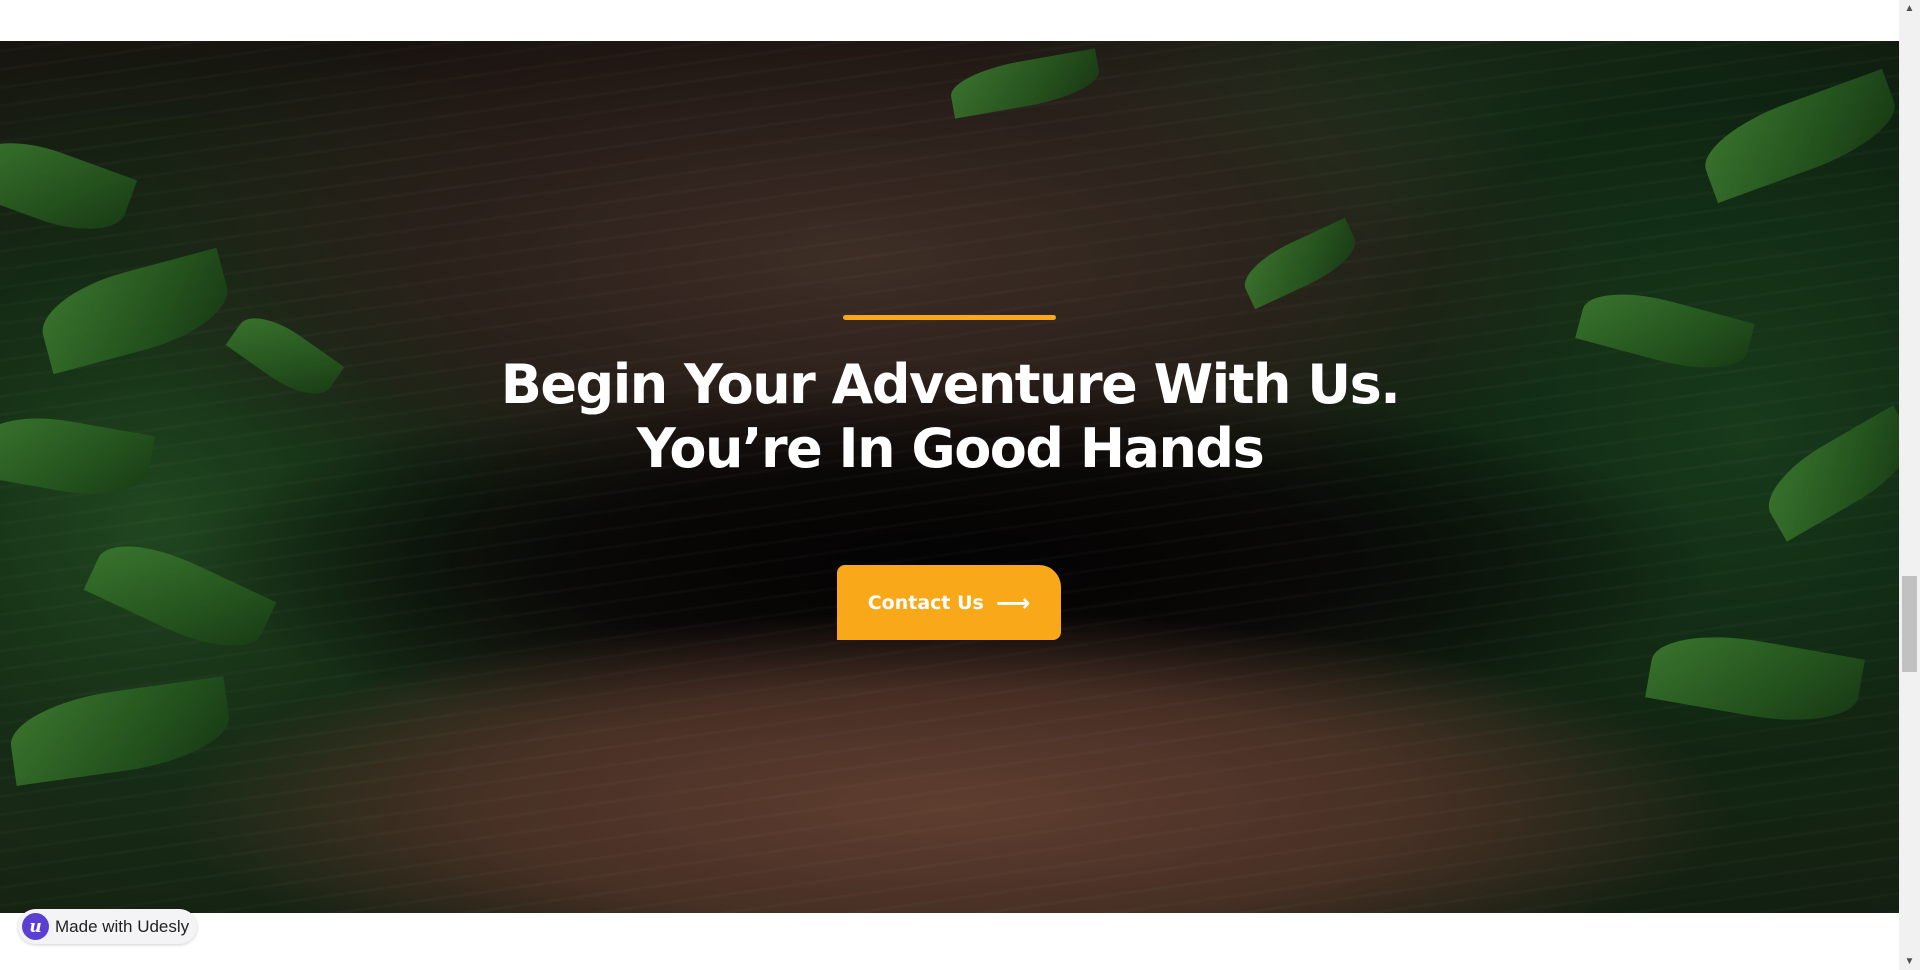 The height and width of the screenshot is (970, 1920). I want to click on accent-divider, so click(949, 317).